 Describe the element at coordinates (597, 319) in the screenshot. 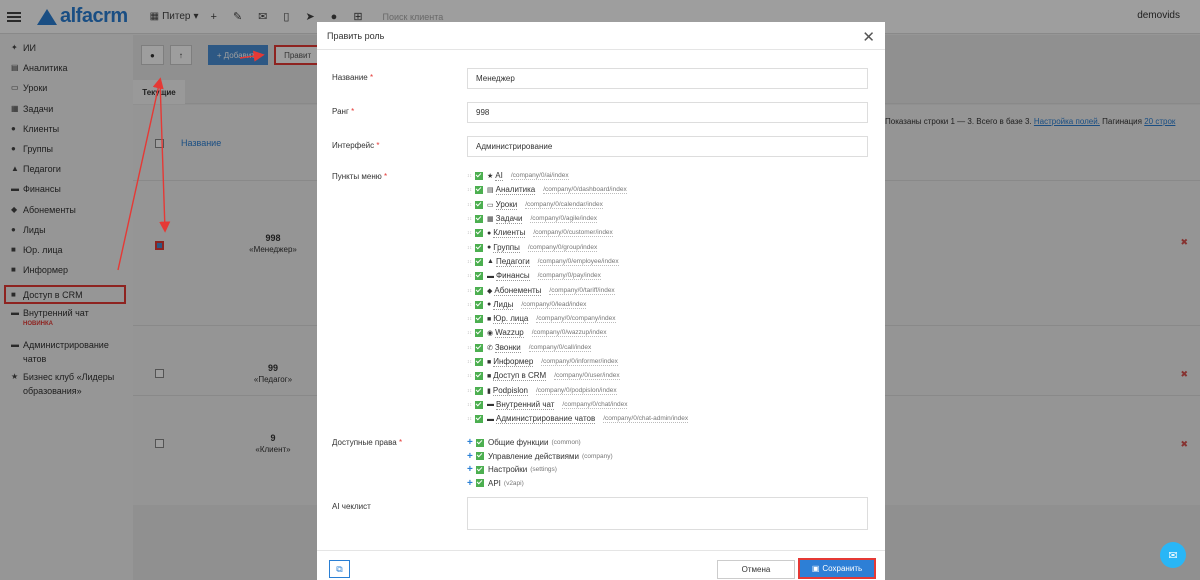

I see `menu-item-row: ↕↕ ■ Юр. лица/company/0/company/index` at that location.